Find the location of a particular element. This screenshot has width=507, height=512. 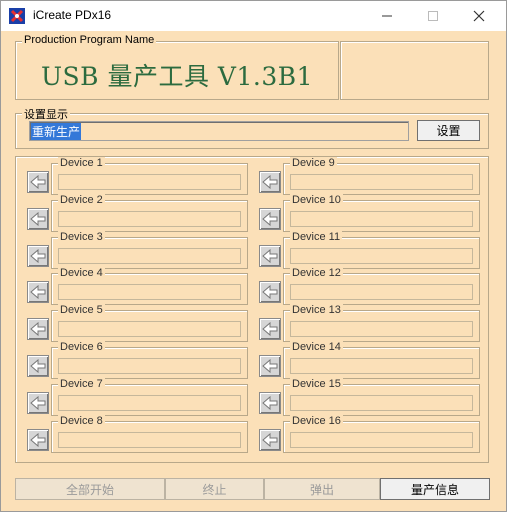

settings-label: 设置显示 is located at coordinates (46, 114).